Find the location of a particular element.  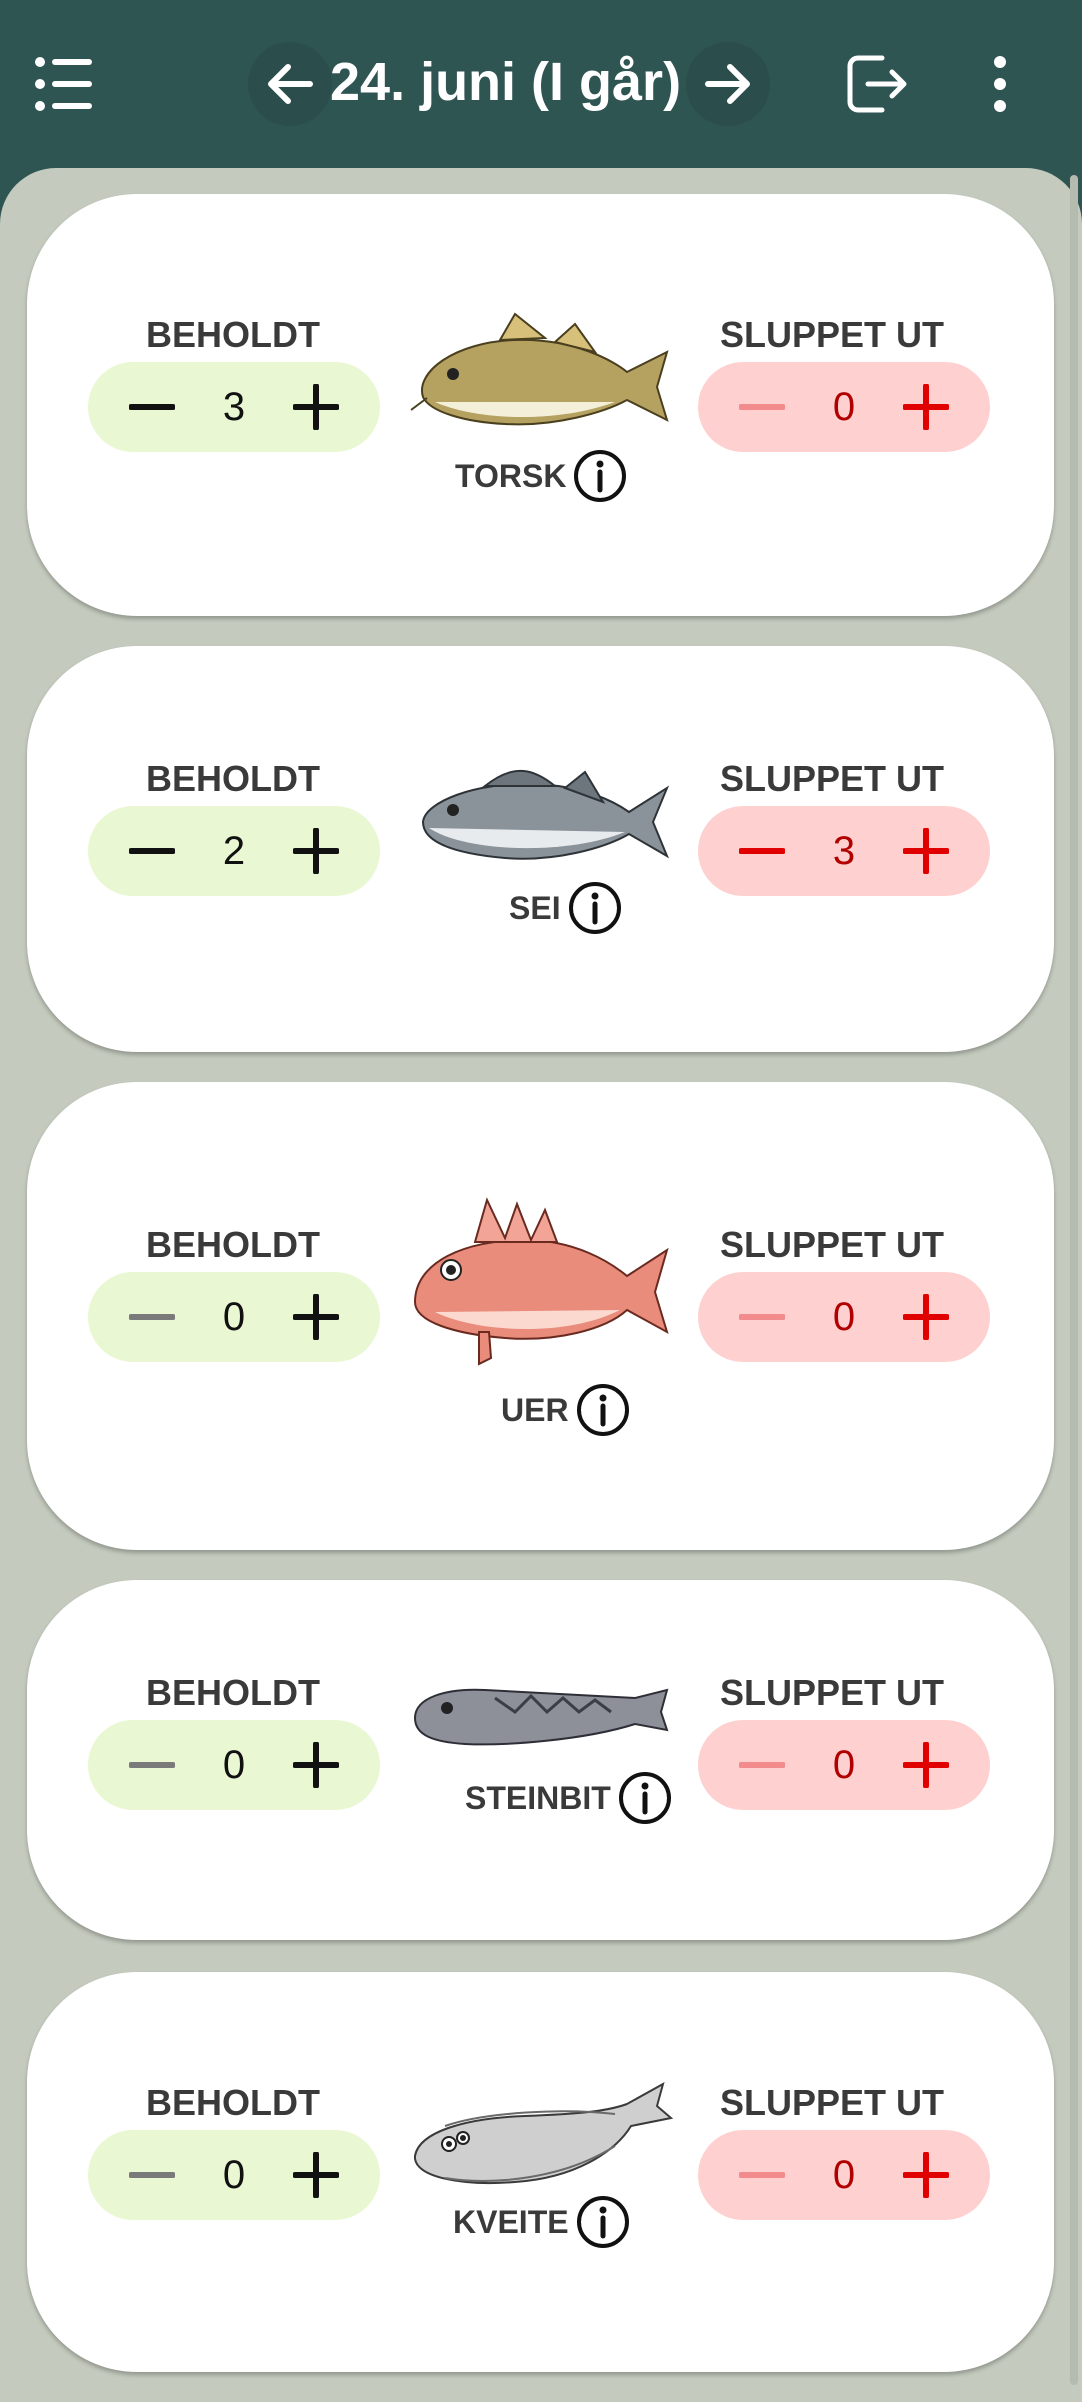

released-counter: 3 is located at coordinates (844, 851).